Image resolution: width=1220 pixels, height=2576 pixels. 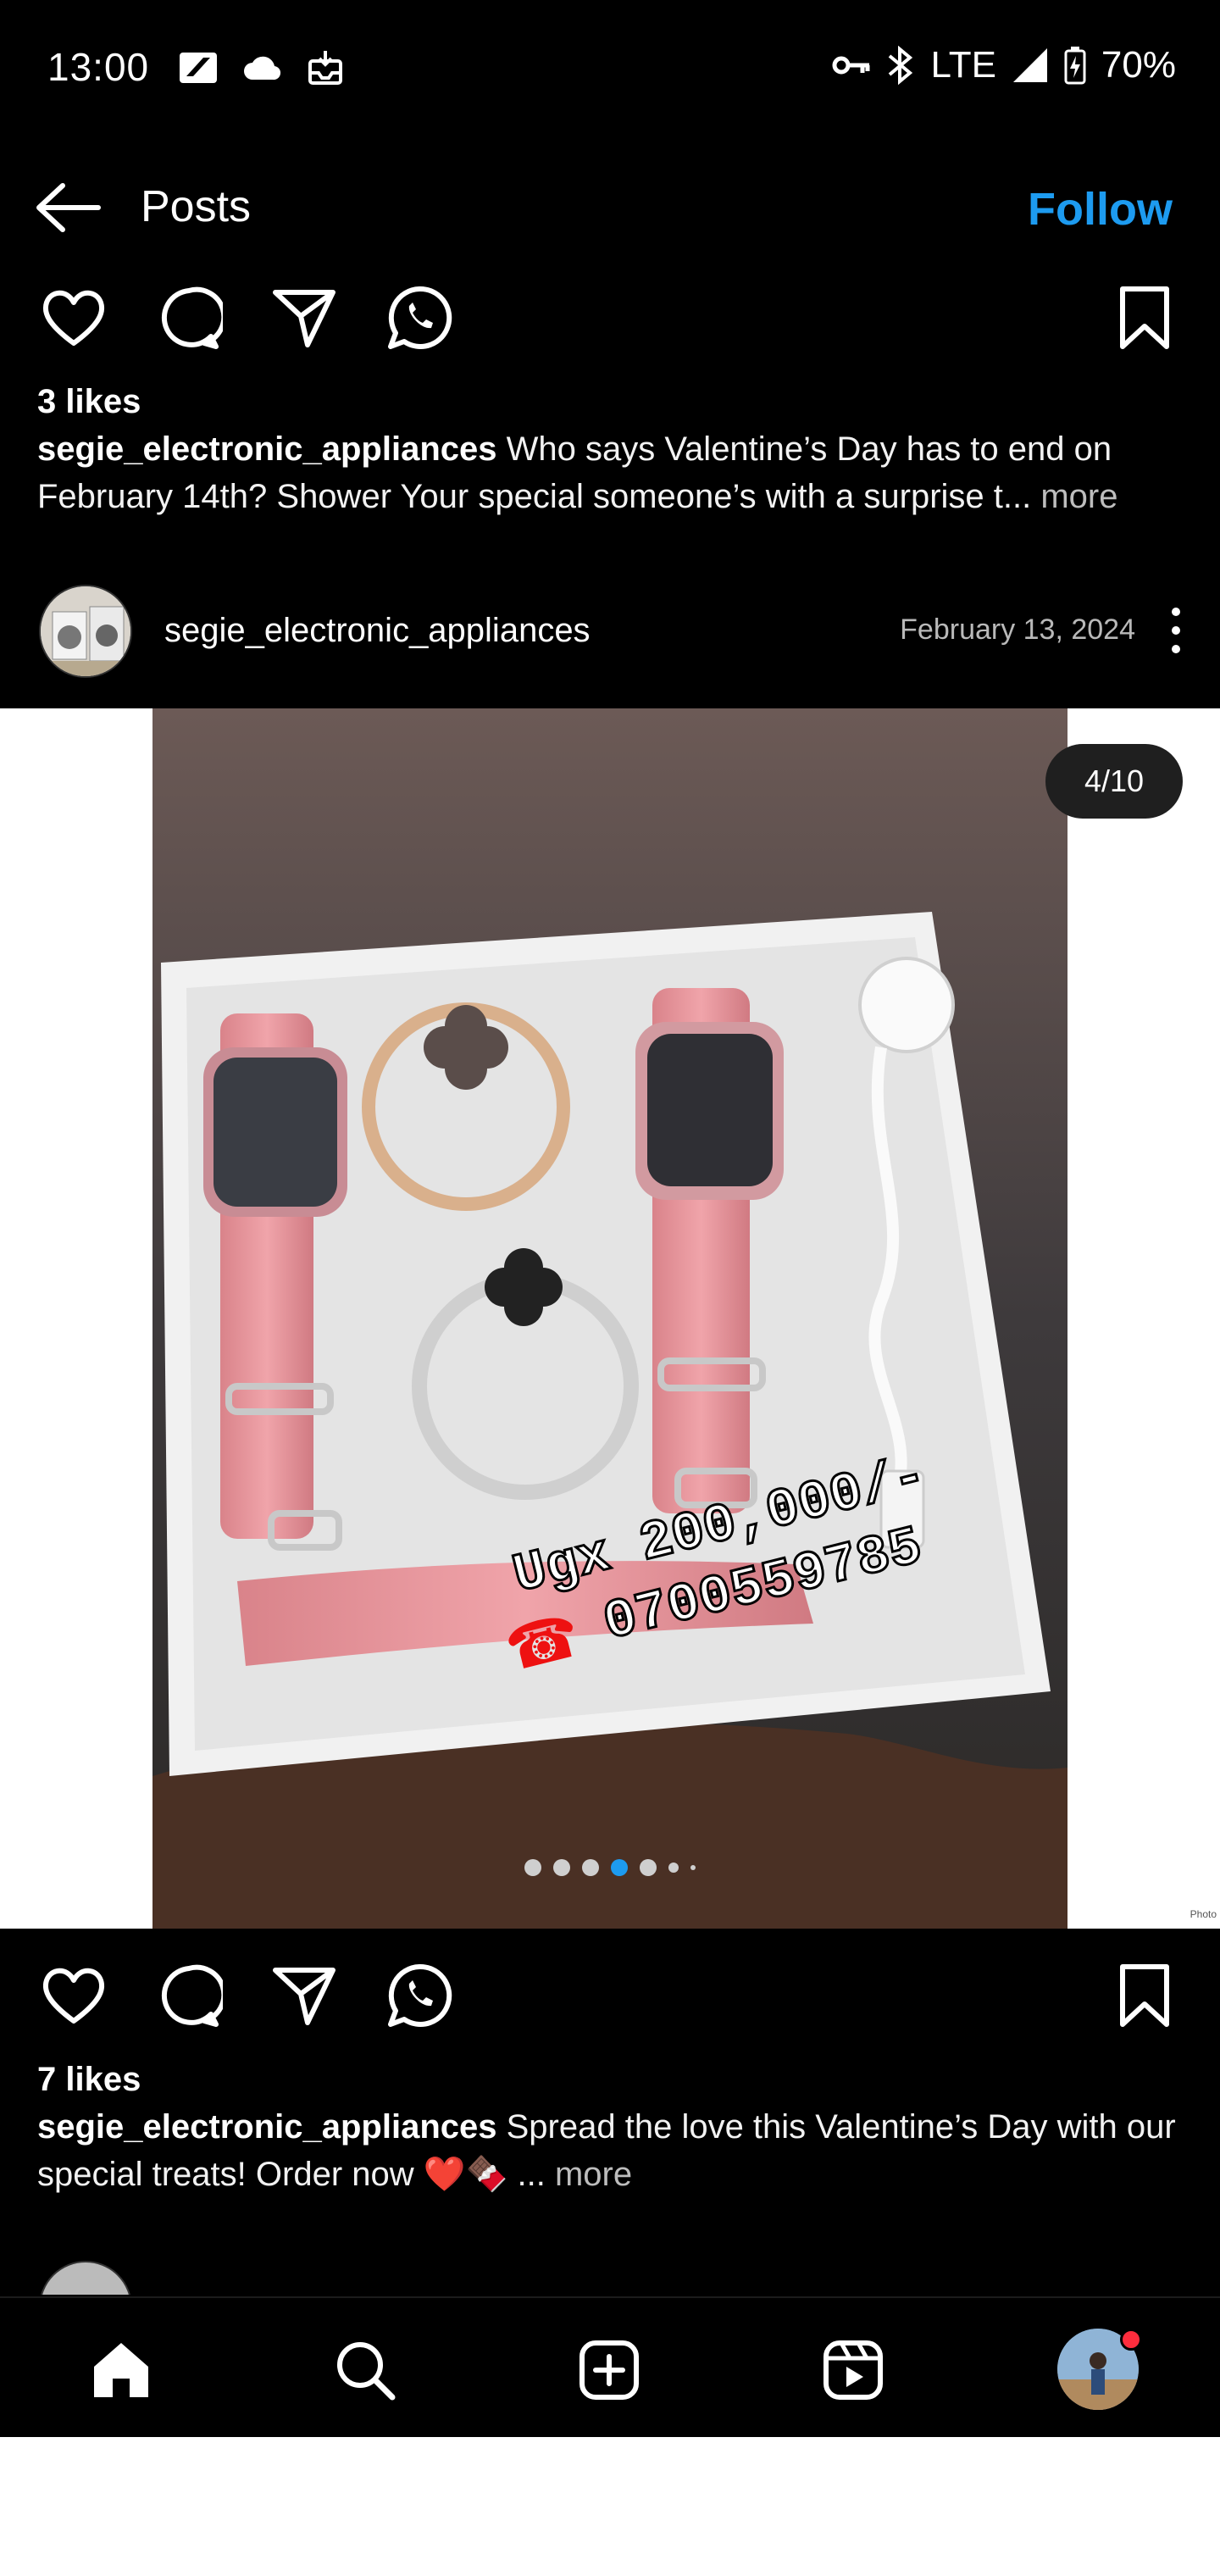 What do you see at coordinates (1029, 65) in the screenshot?
I see `signal-icon` at bounding box center [1029, 65].